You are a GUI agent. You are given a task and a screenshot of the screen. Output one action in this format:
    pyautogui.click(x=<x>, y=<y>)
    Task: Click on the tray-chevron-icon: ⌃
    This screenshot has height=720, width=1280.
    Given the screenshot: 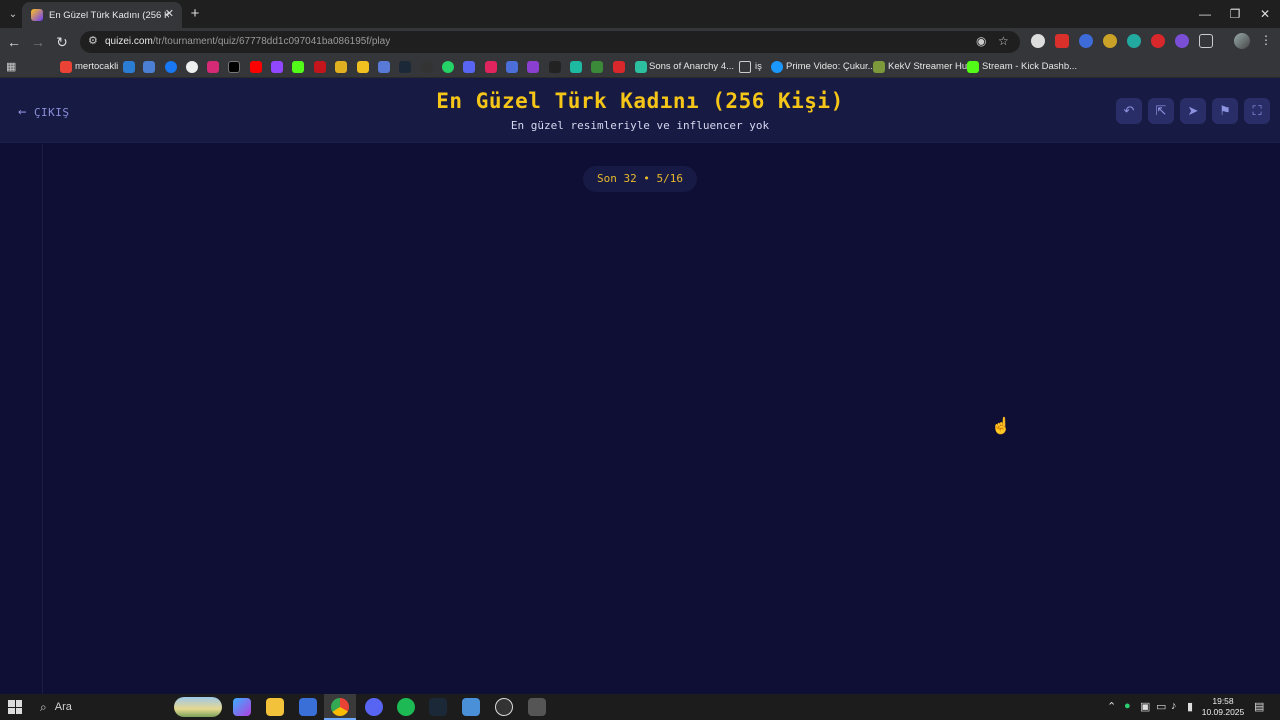 What is the action you would take?
    pyautogui.click(x=1111, y=706)
    